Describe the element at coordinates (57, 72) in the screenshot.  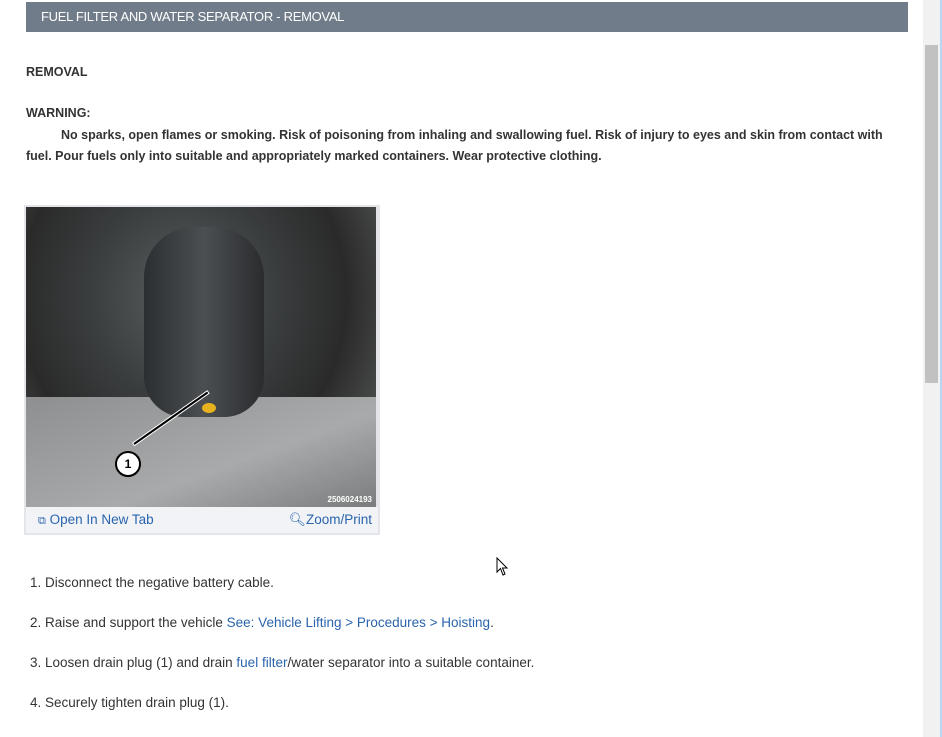
I see `section-heading: REMOVAL` at that location.